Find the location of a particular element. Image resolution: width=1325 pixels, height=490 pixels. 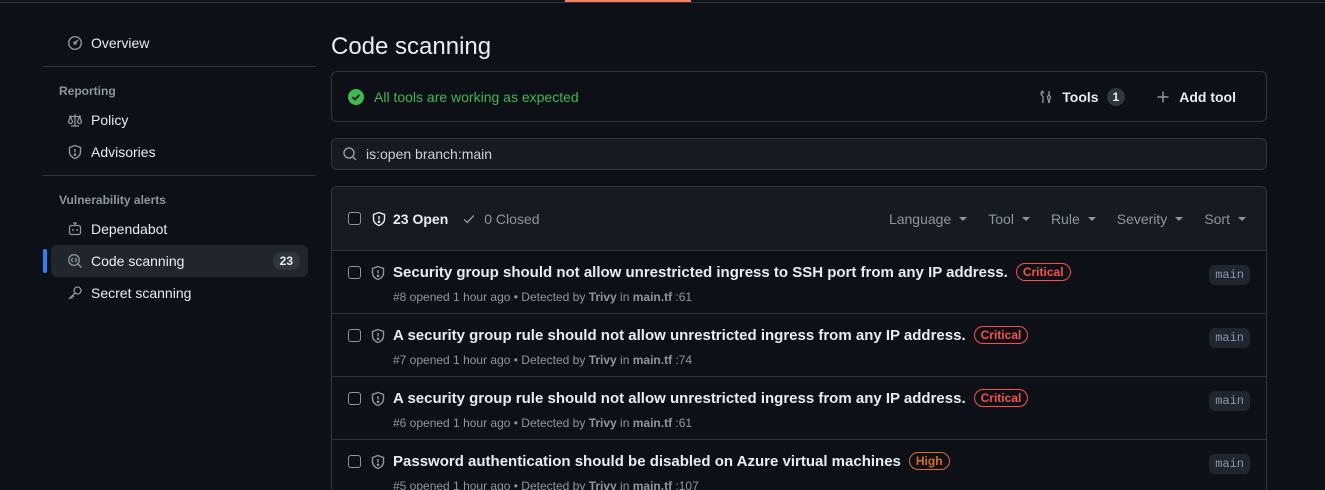

dependabot-icon is located at coordinates (75, 229).